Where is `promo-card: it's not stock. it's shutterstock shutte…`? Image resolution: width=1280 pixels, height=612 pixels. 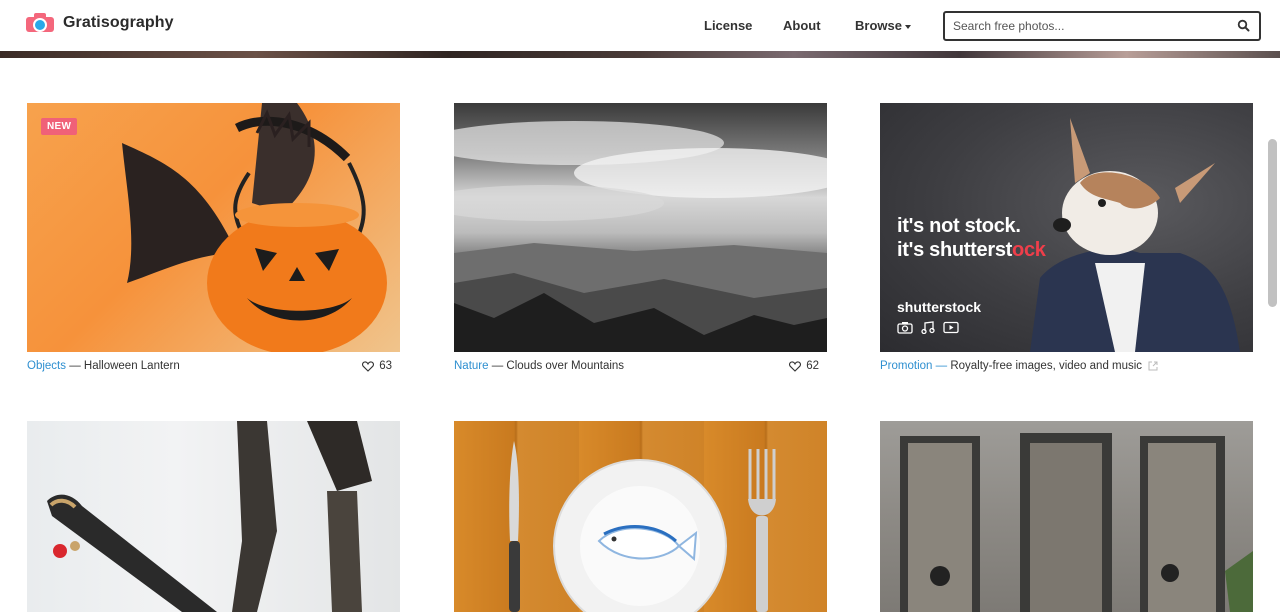 promo-card: it's not stock. it's shutterstock shutte… is located at coordinates (1066, 237).